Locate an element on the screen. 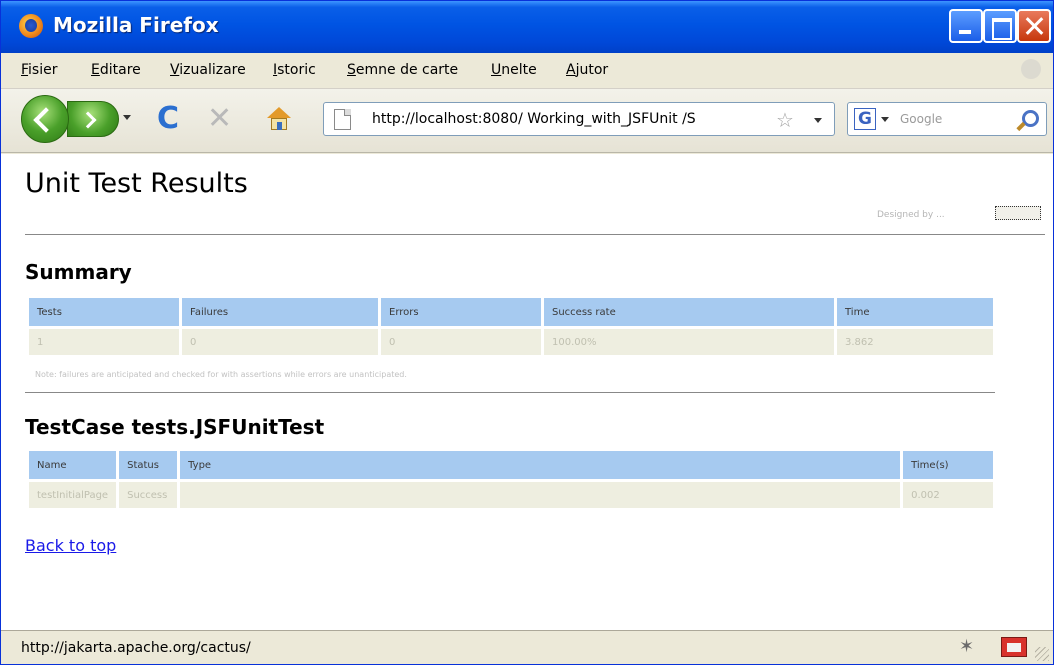  title-bar: Mozilla Firefox is located at coordinates (527, 27).